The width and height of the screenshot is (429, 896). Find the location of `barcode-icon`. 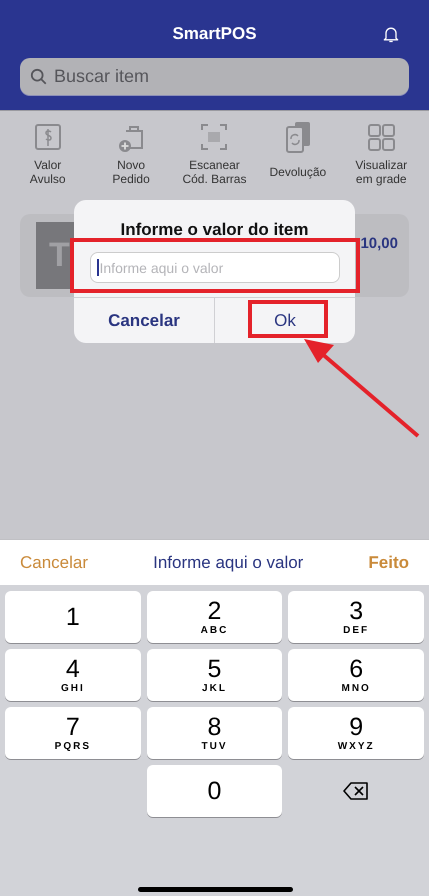

barcode-icon is located at coordinates (214, 137).